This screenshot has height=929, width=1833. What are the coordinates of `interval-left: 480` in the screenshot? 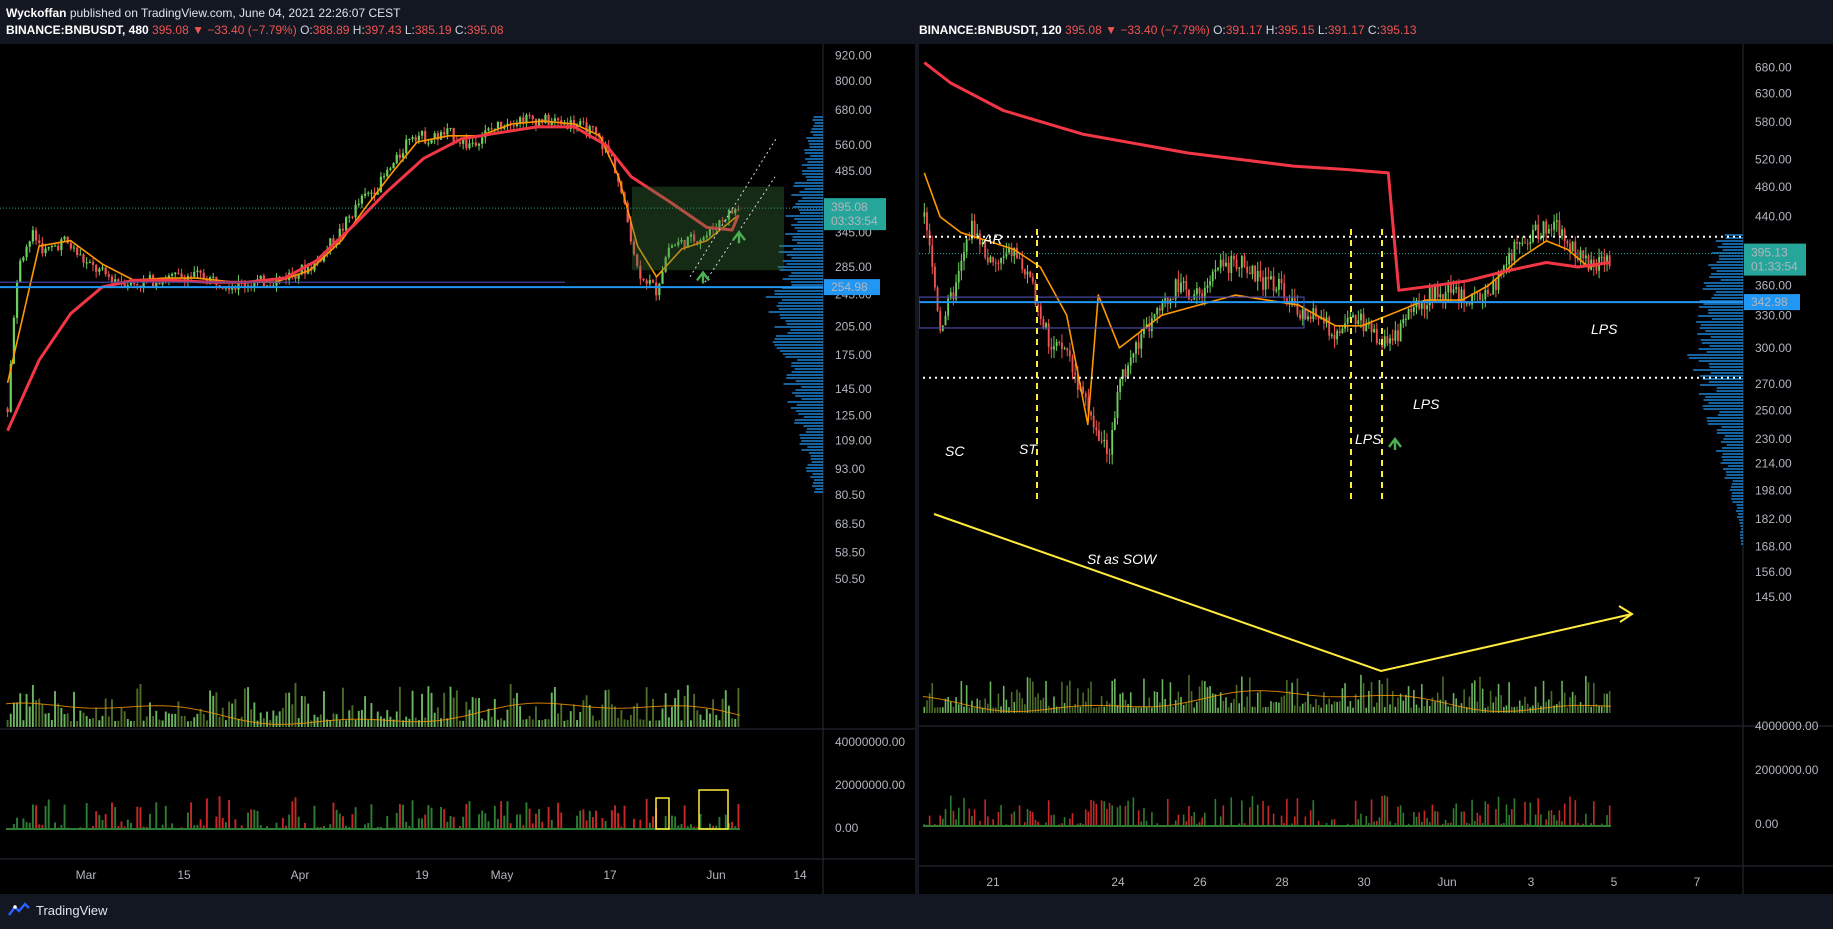 It's located at (139, 30).